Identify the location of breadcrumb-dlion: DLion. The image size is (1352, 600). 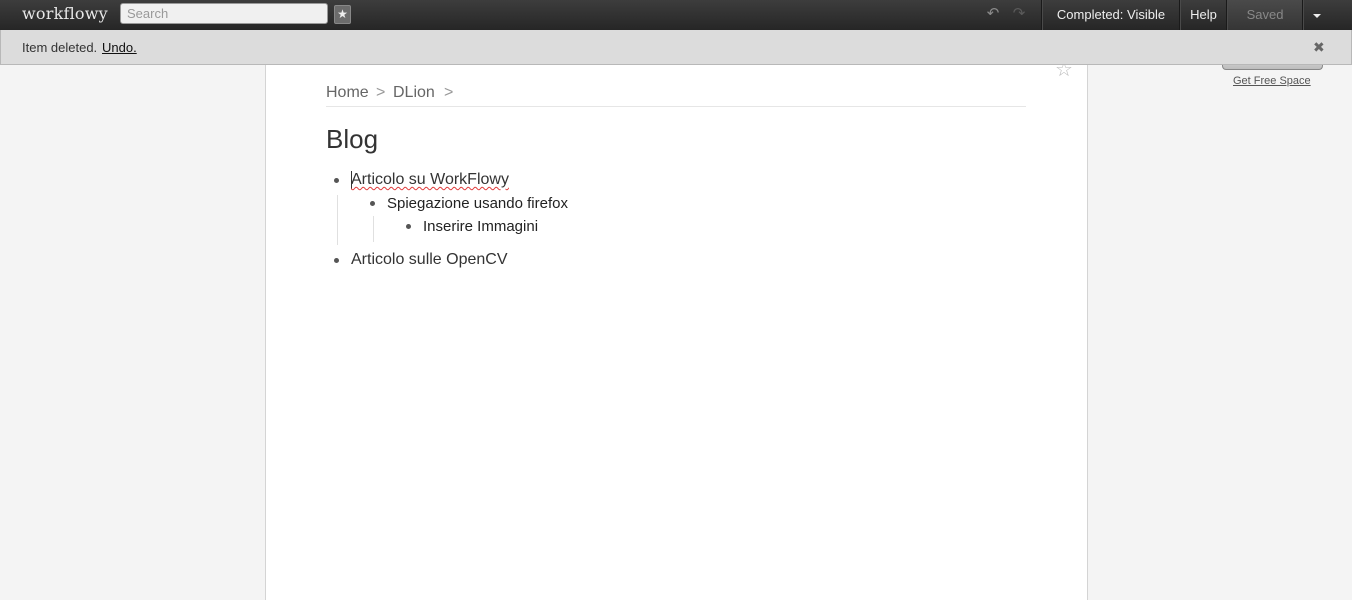
(414, 93).